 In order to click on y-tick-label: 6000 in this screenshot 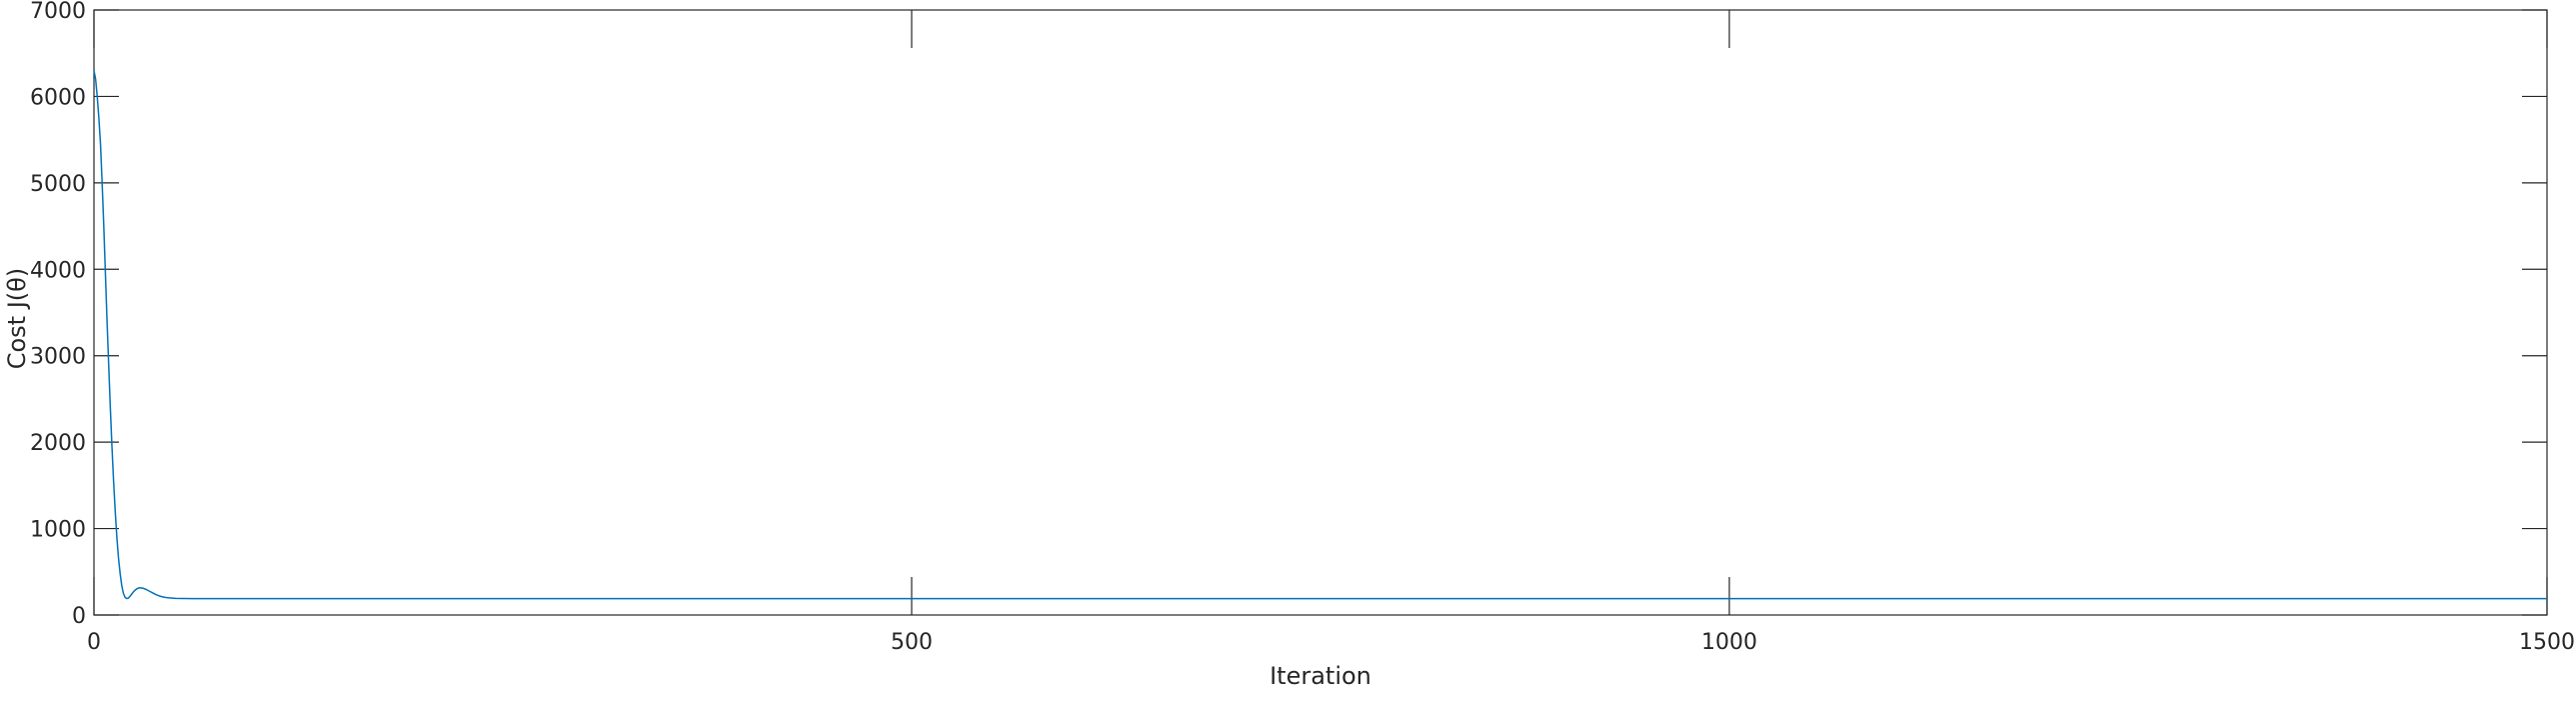, I will do `click(58, 97)`.